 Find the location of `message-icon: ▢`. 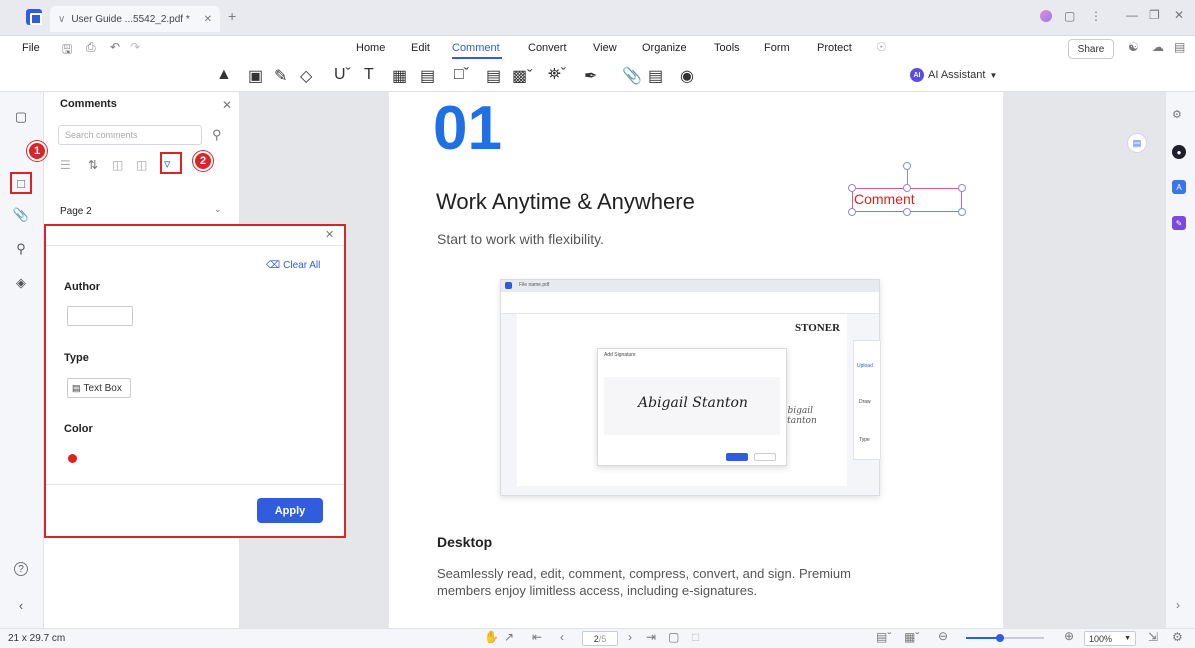

message-icon: ▢ is located at coordinates (1069, 16).